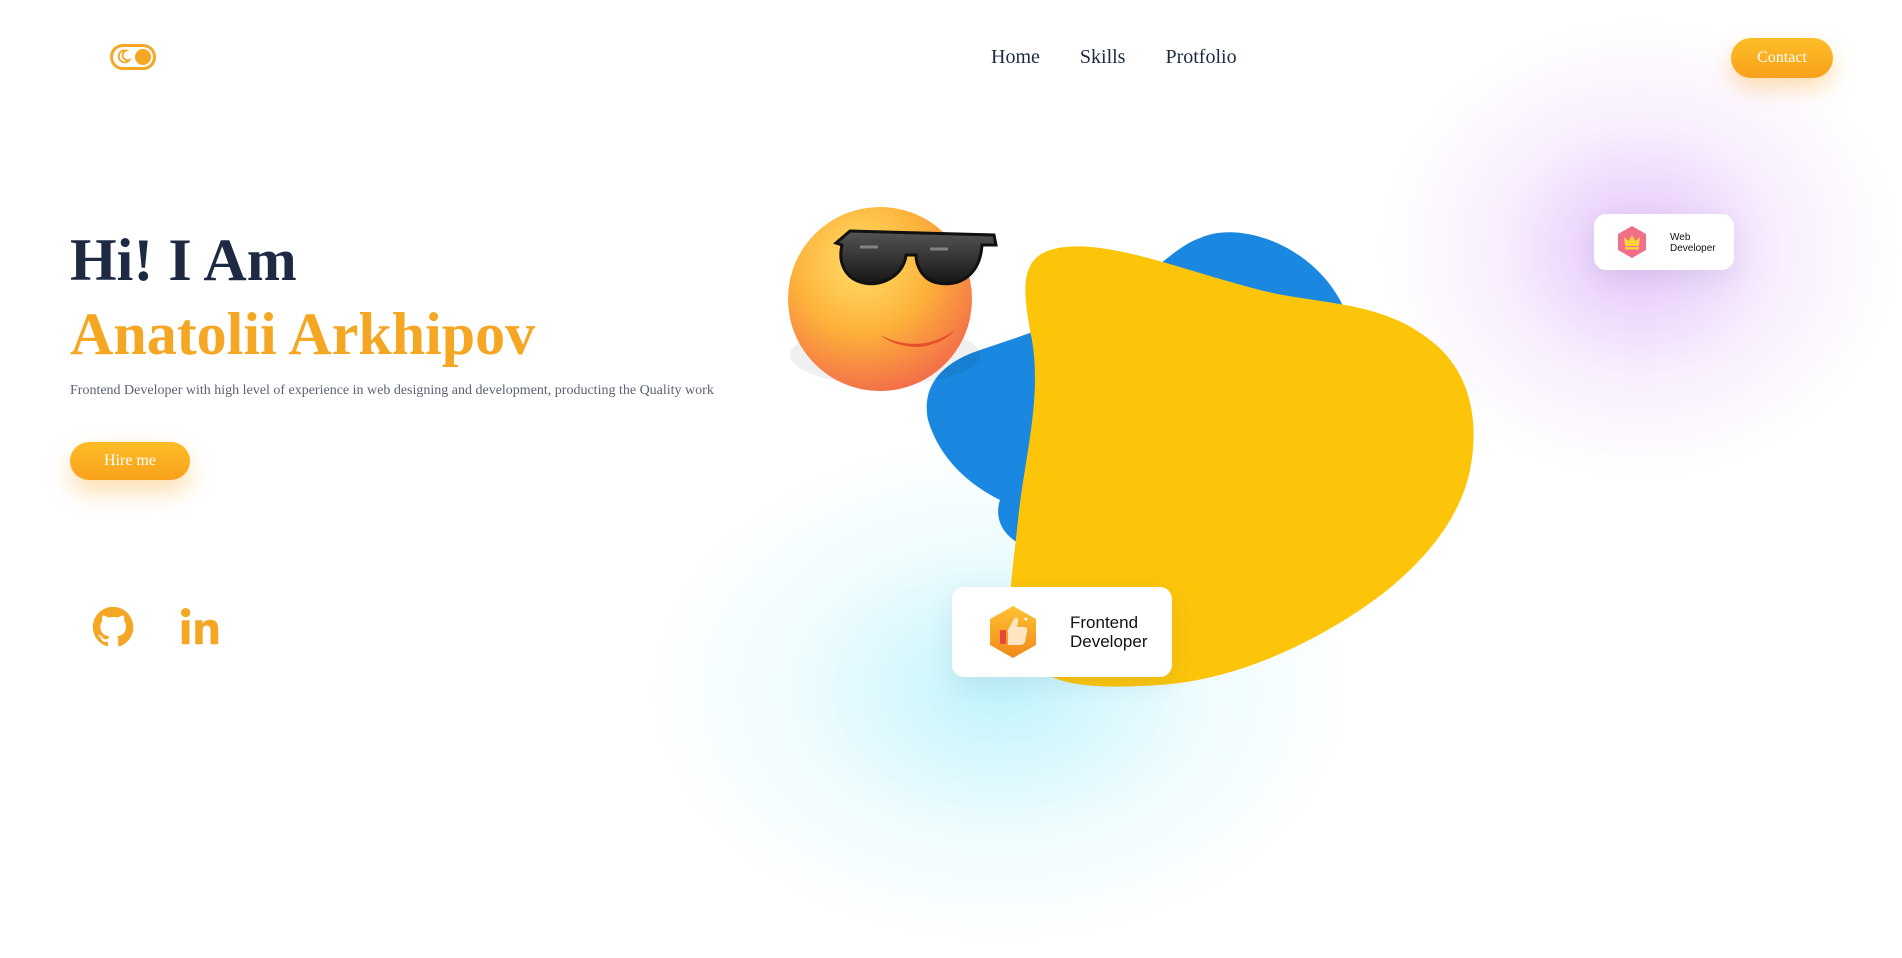 The height and width of the screenshot is (958, 1902). Describe the element at coordinates (1693, 243) in the screenshot. I see `badge-label: Web Developer` at that location.